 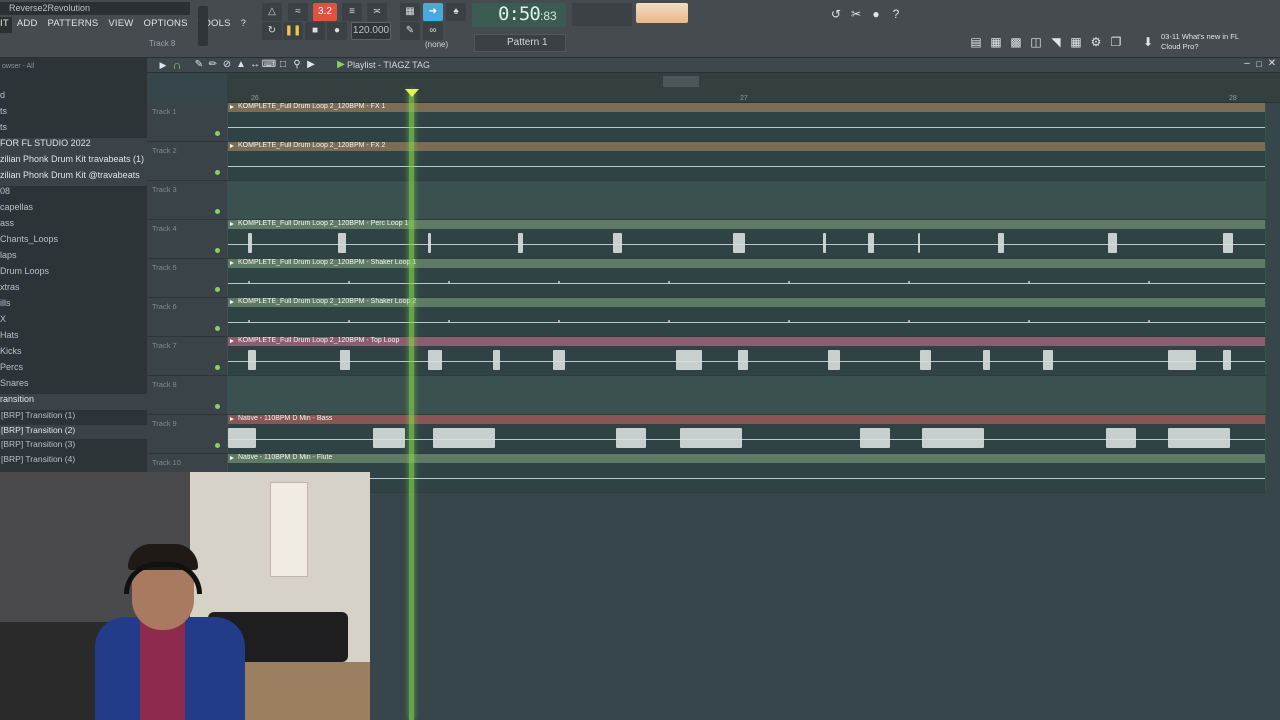 I want to click on browser-item: 08, so click(x=73, y=194).